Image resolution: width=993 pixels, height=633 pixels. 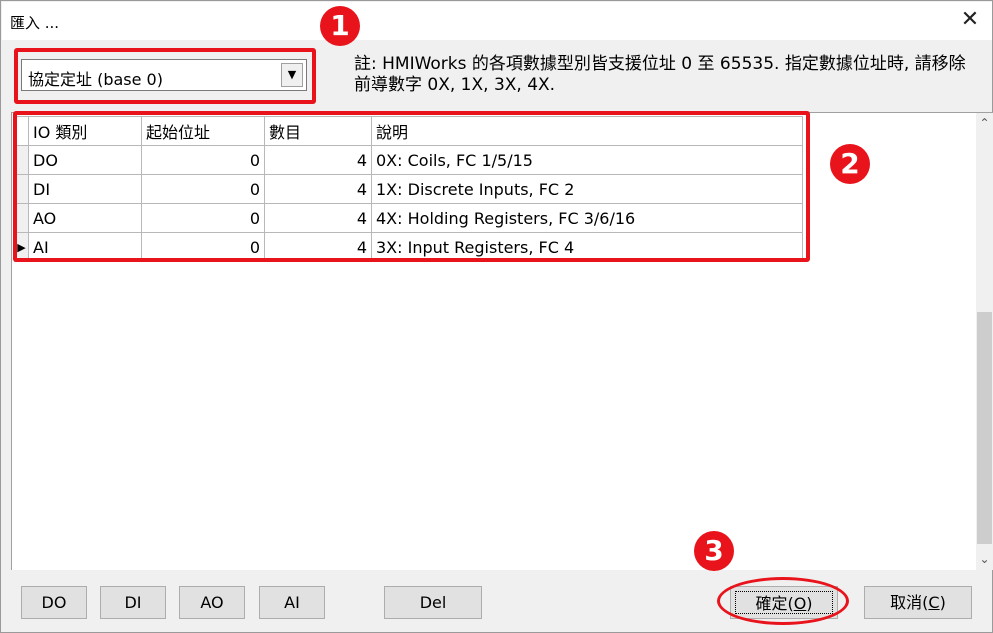 I want to click on cancel-button: 取消(C), so click(x=918, y=602).